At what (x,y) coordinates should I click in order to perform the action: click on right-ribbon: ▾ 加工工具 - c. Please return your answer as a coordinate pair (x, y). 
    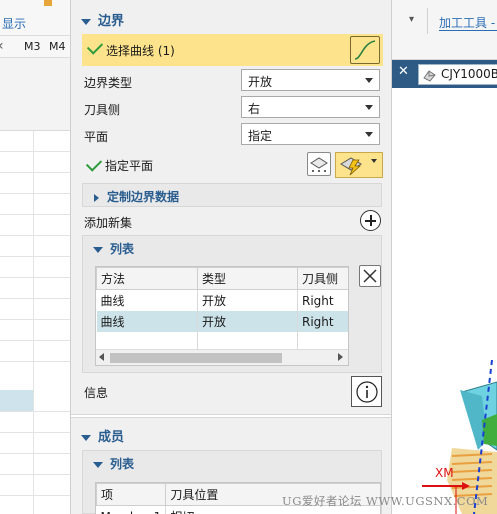
    Looking at the image, I should click on (444, 30).